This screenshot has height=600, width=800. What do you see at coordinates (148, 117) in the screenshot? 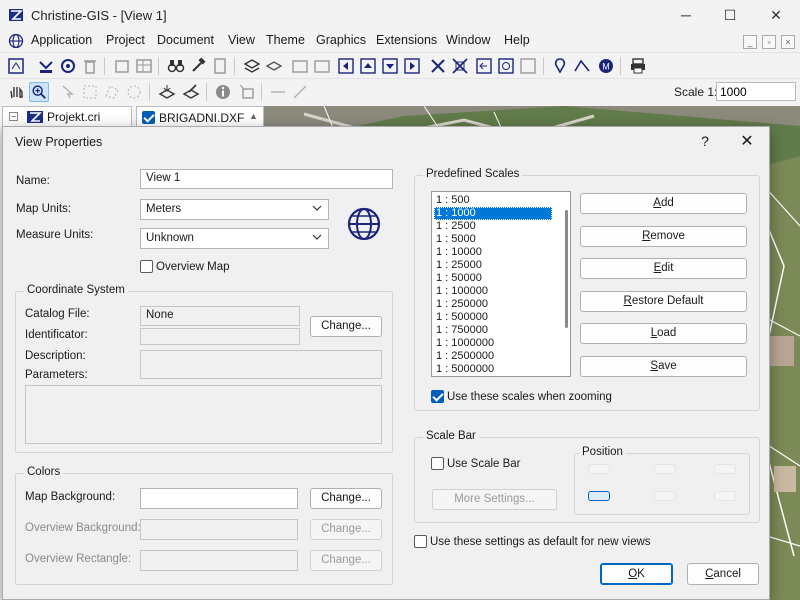
I see `document-visible-checkbox` at bounding box center [148, 117].